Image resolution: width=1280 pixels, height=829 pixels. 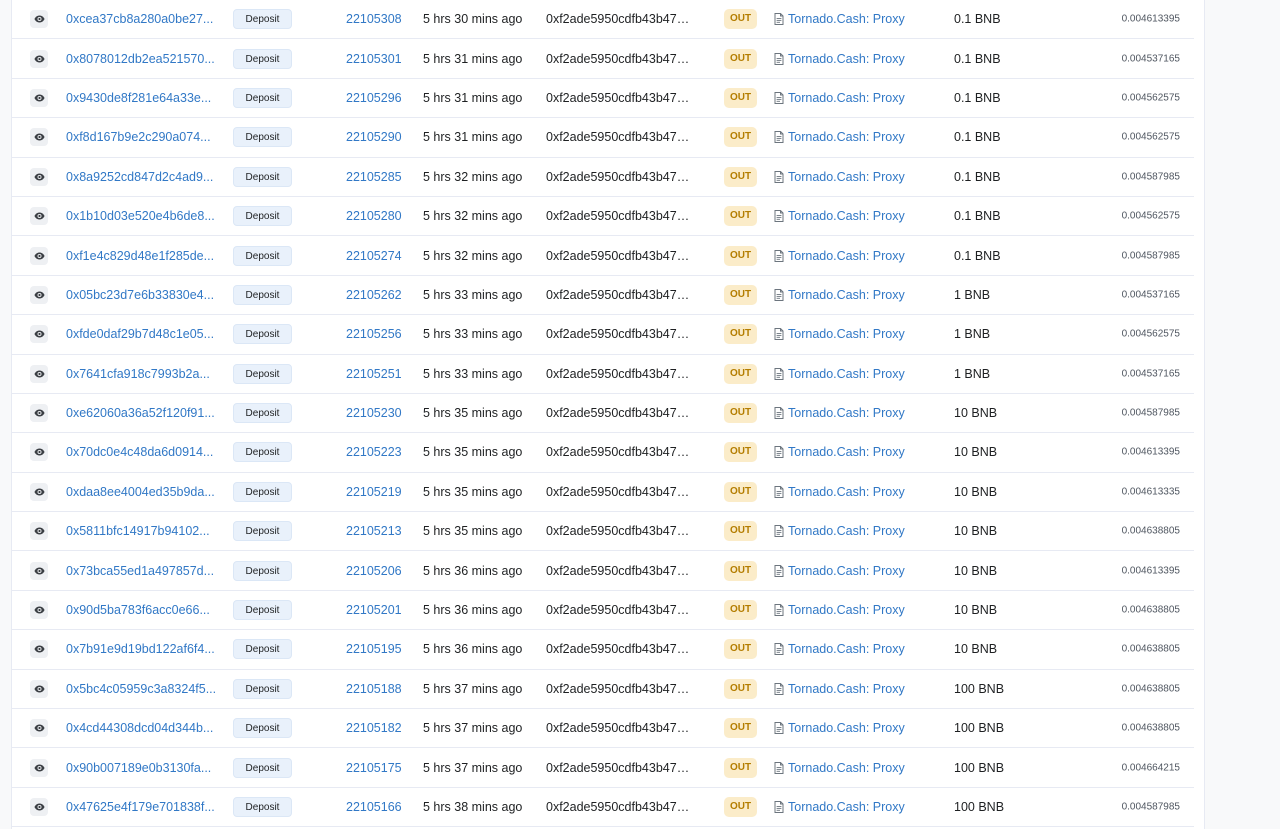 I want to click on block-number-link: 22105290, so click(x=374, y=137).